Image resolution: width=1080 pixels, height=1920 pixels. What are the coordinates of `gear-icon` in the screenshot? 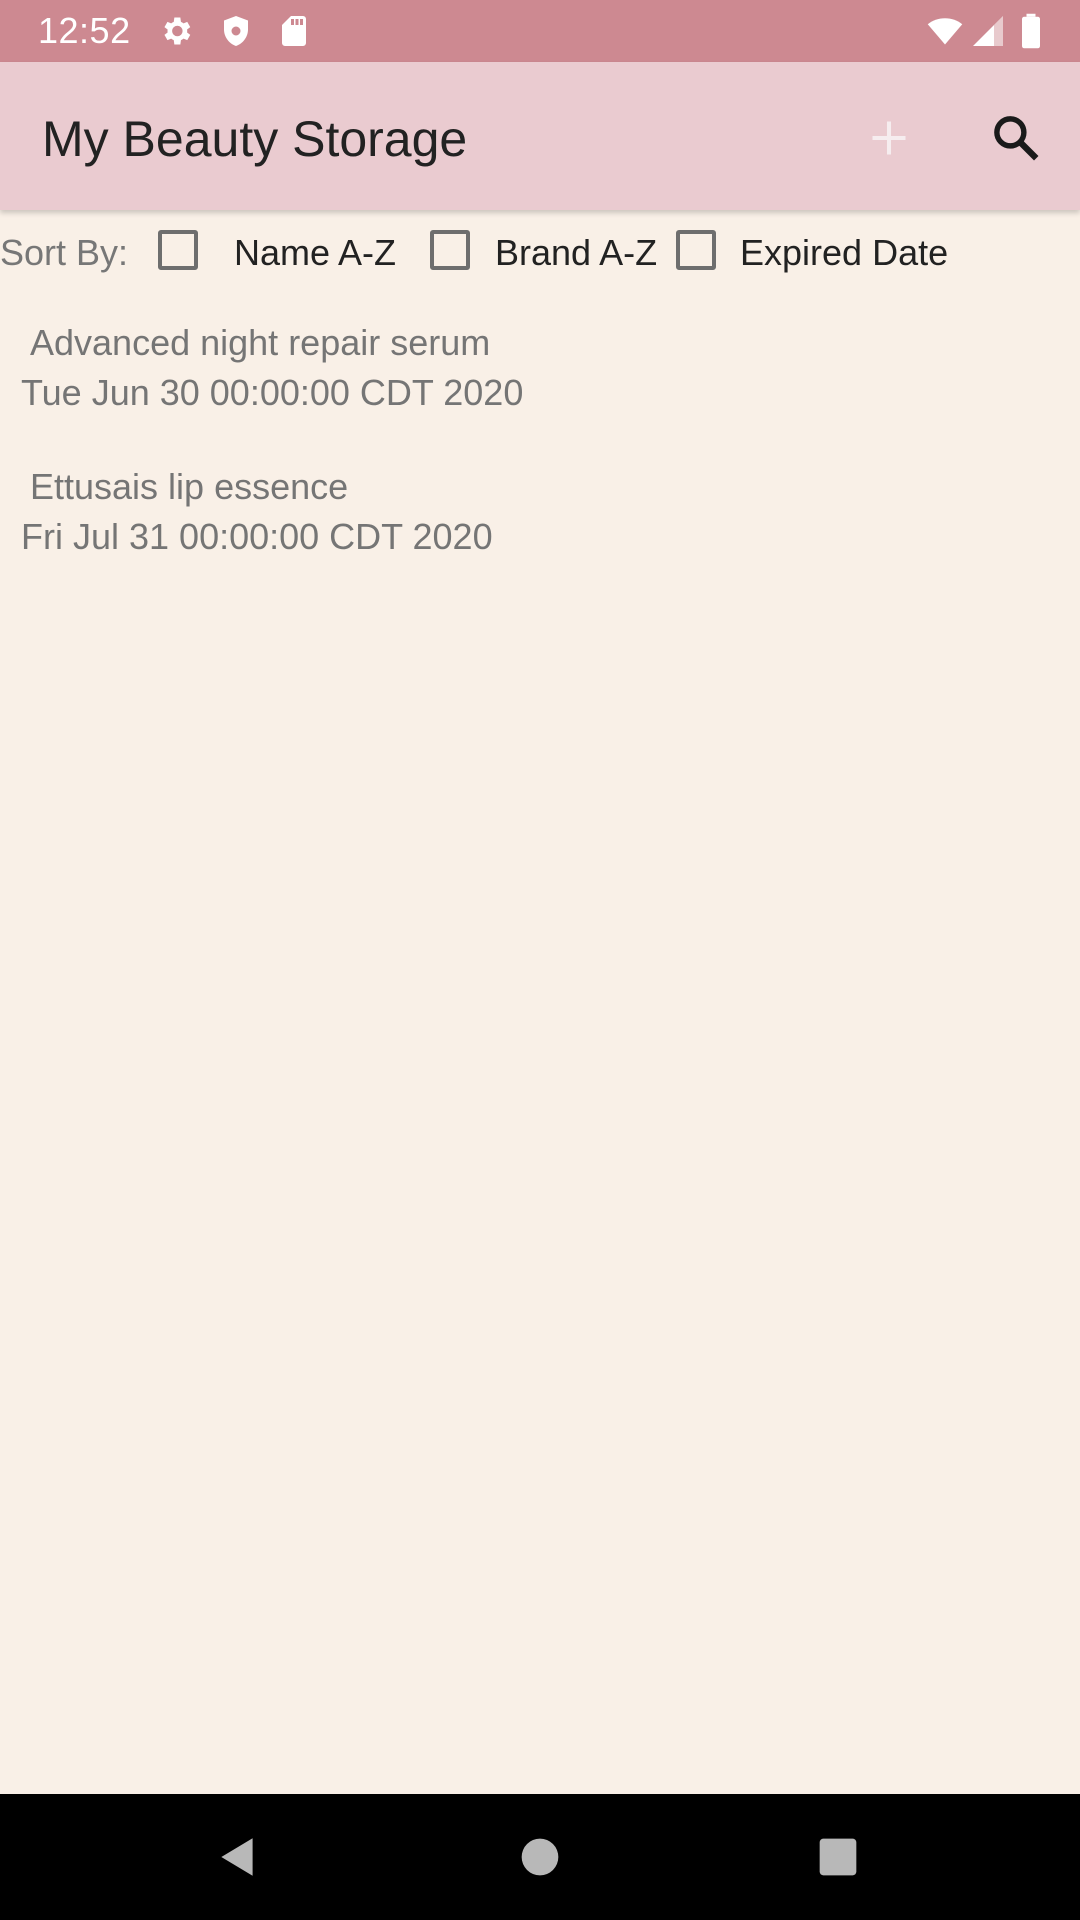 It's located at (177, 31).